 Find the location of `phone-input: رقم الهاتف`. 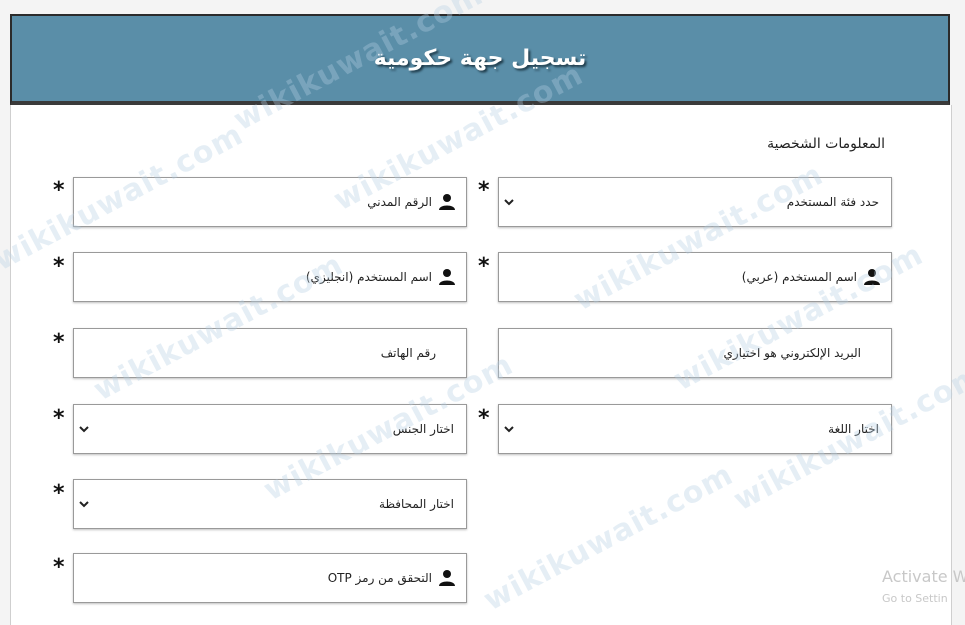

phone-input: رقم الهاتف is located at coordinates (270, 353).